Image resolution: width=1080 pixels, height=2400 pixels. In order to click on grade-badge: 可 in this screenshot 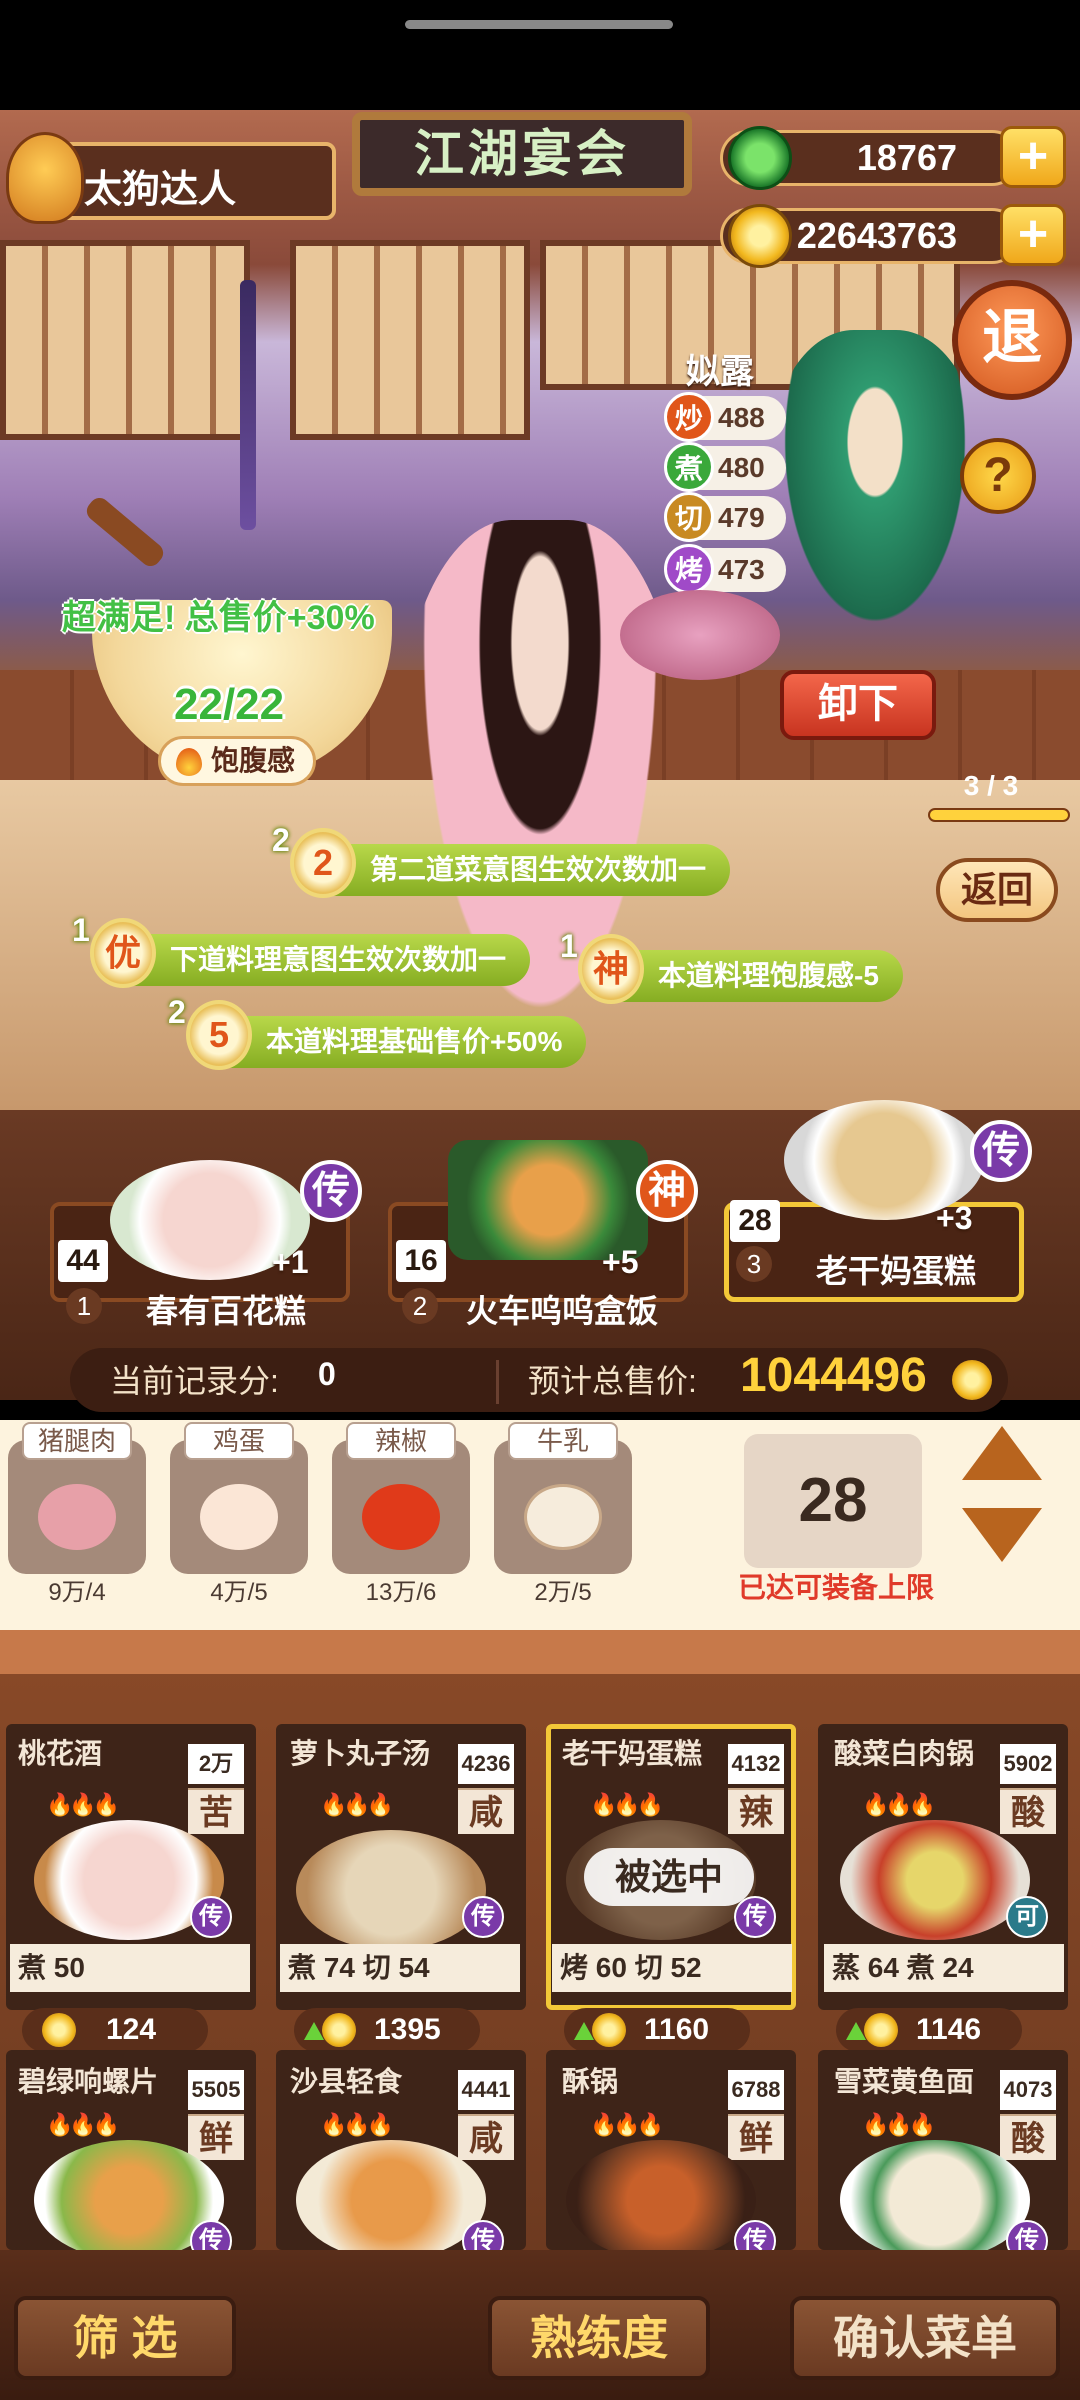, I will do `click(1027, 1917)`.